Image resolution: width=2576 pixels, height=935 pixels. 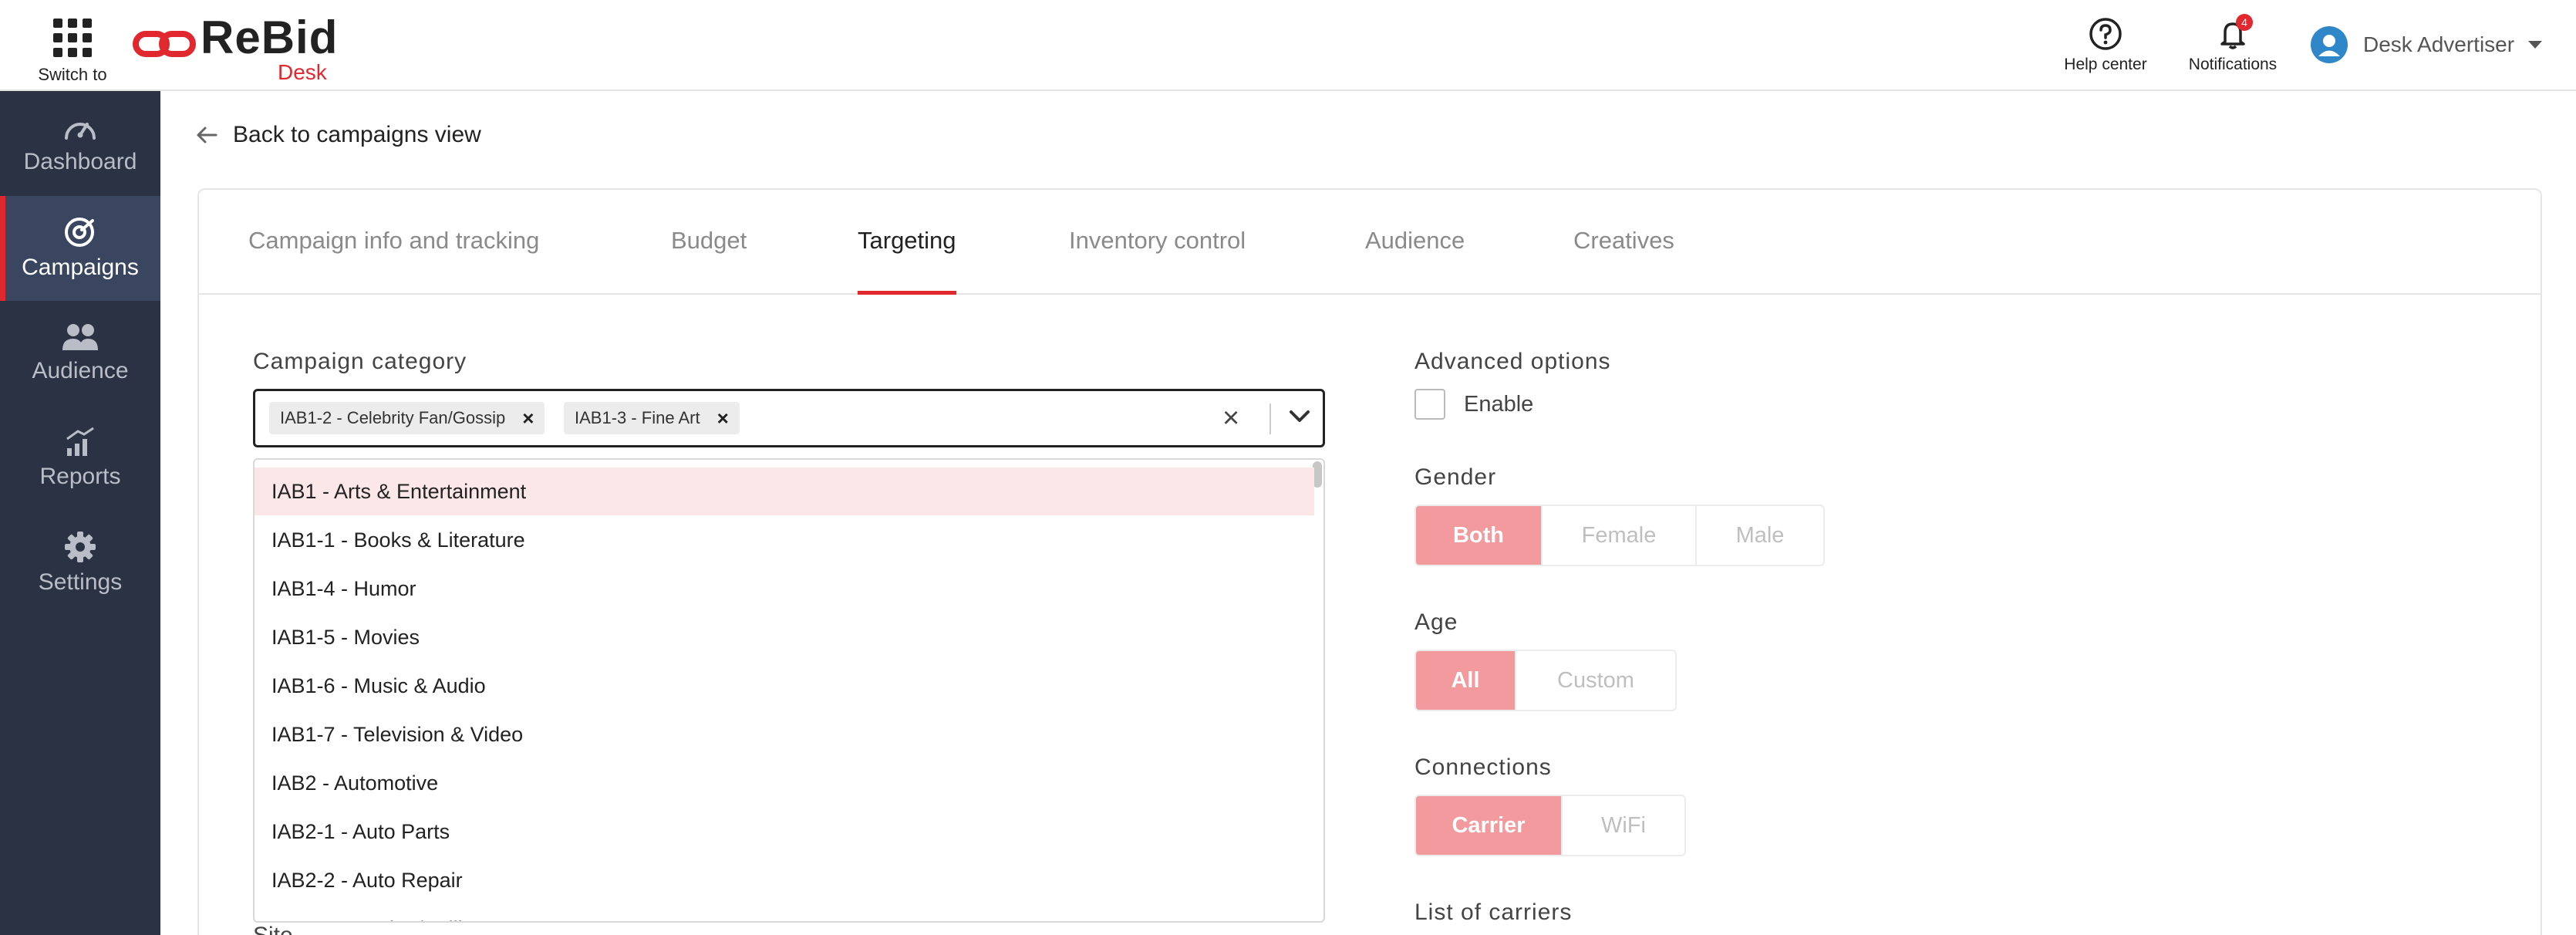 I want to click on dropdown-option: IAB1-1 - Books & Literature, so click(x=784, y=540).